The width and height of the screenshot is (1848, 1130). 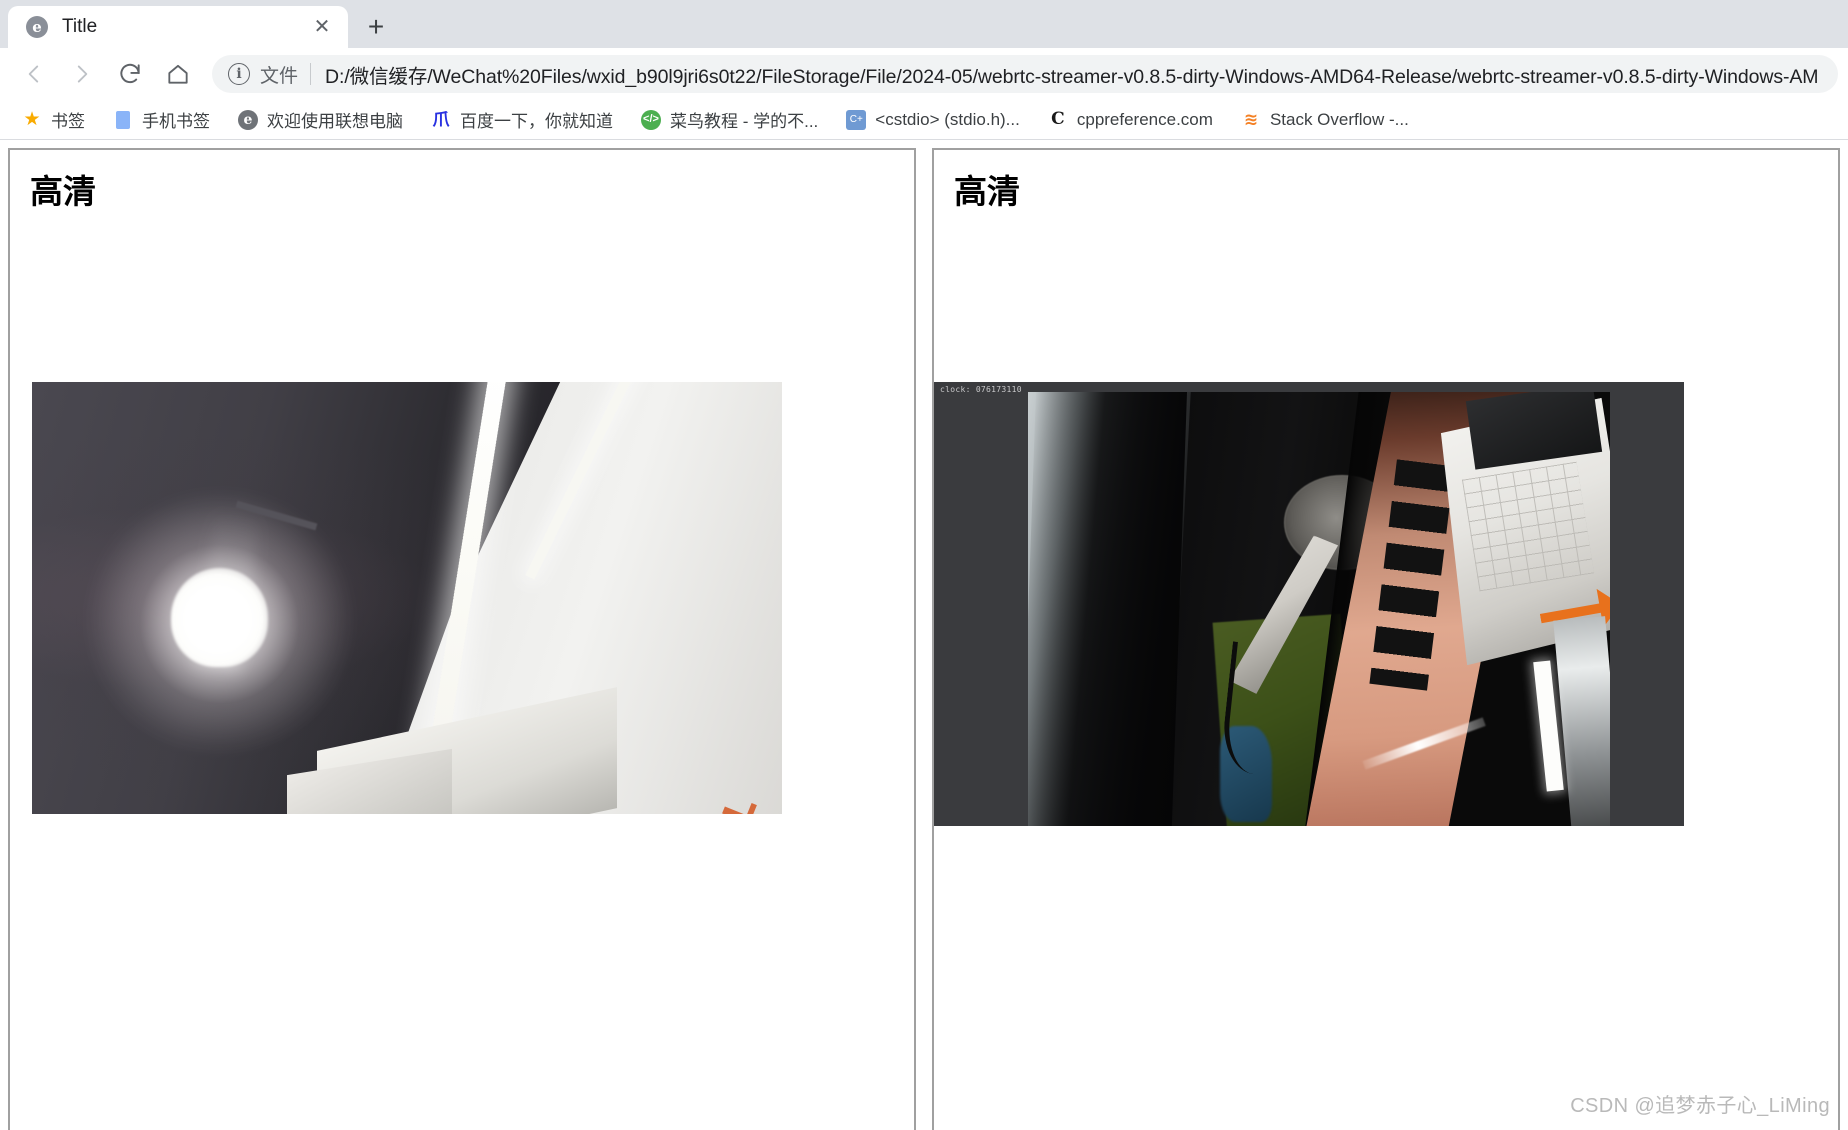 What do you see at coordinates (68, 121) in the screenshot?
I see `bookmark-label: 书签` at bounding box center [68, 121].